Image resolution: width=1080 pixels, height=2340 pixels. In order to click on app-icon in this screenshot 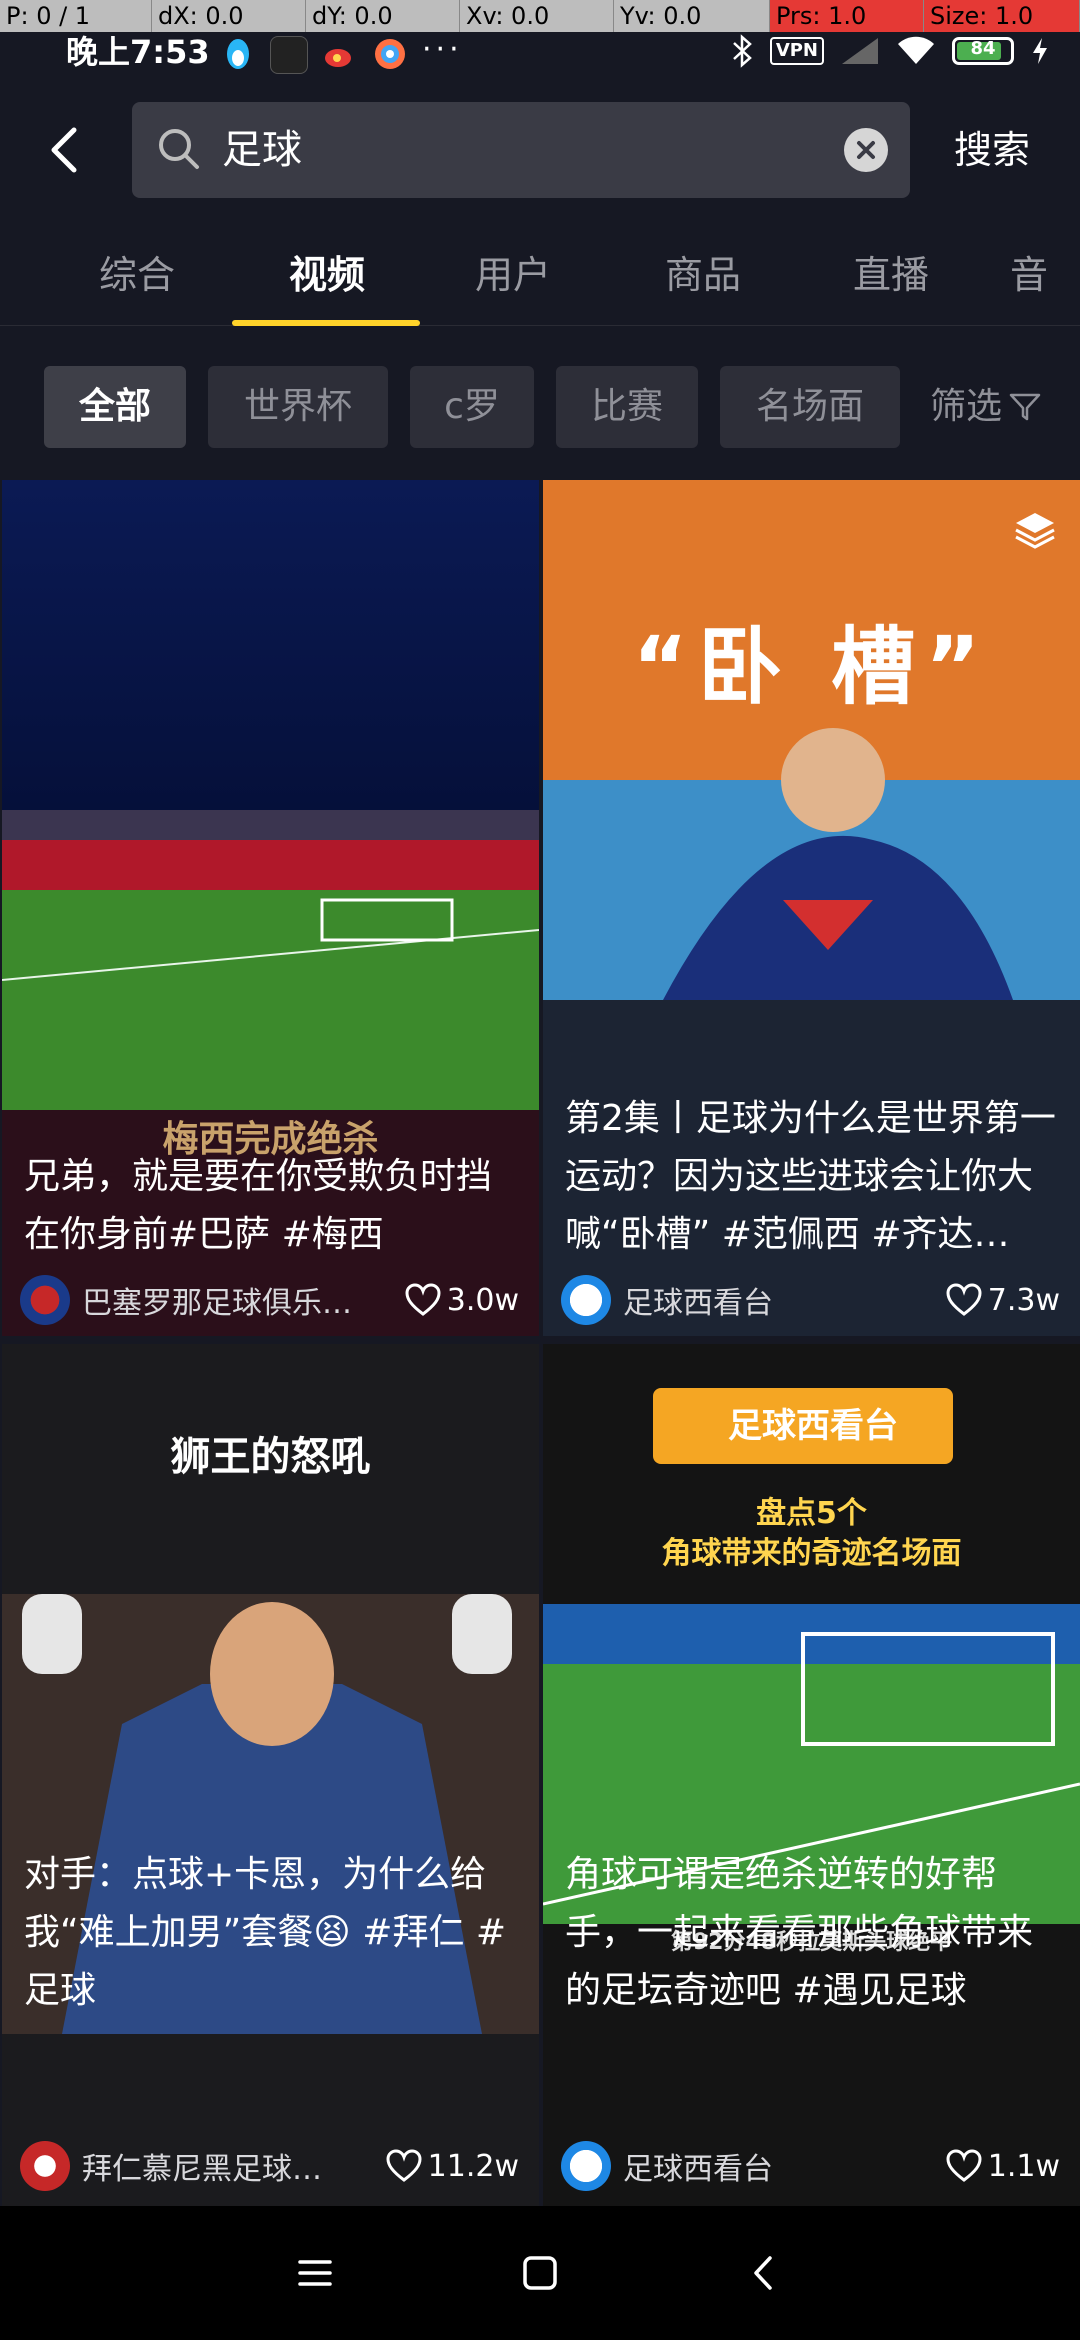, I will do `click(289, 55)`.